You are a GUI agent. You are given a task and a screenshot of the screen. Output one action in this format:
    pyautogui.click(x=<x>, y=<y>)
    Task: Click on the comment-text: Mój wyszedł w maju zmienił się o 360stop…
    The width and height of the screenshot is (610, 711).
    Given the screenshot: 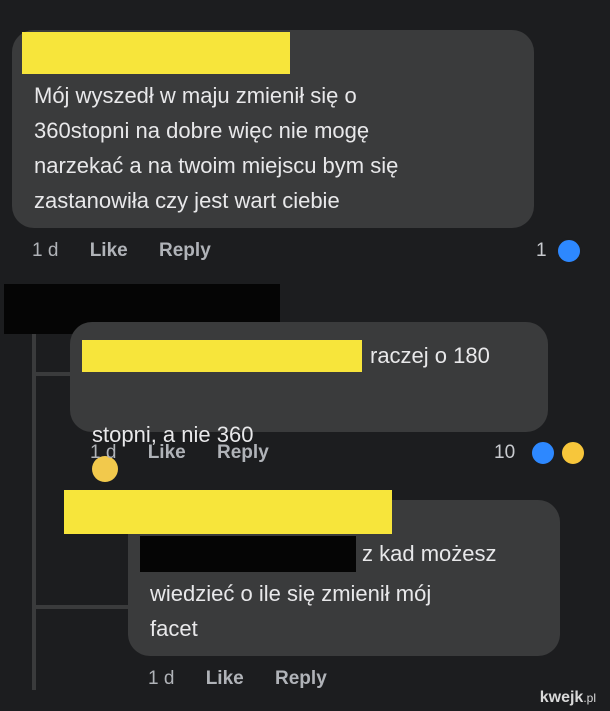 What is the action you would take?
    pyautogui.click(x=216, y=148)
    